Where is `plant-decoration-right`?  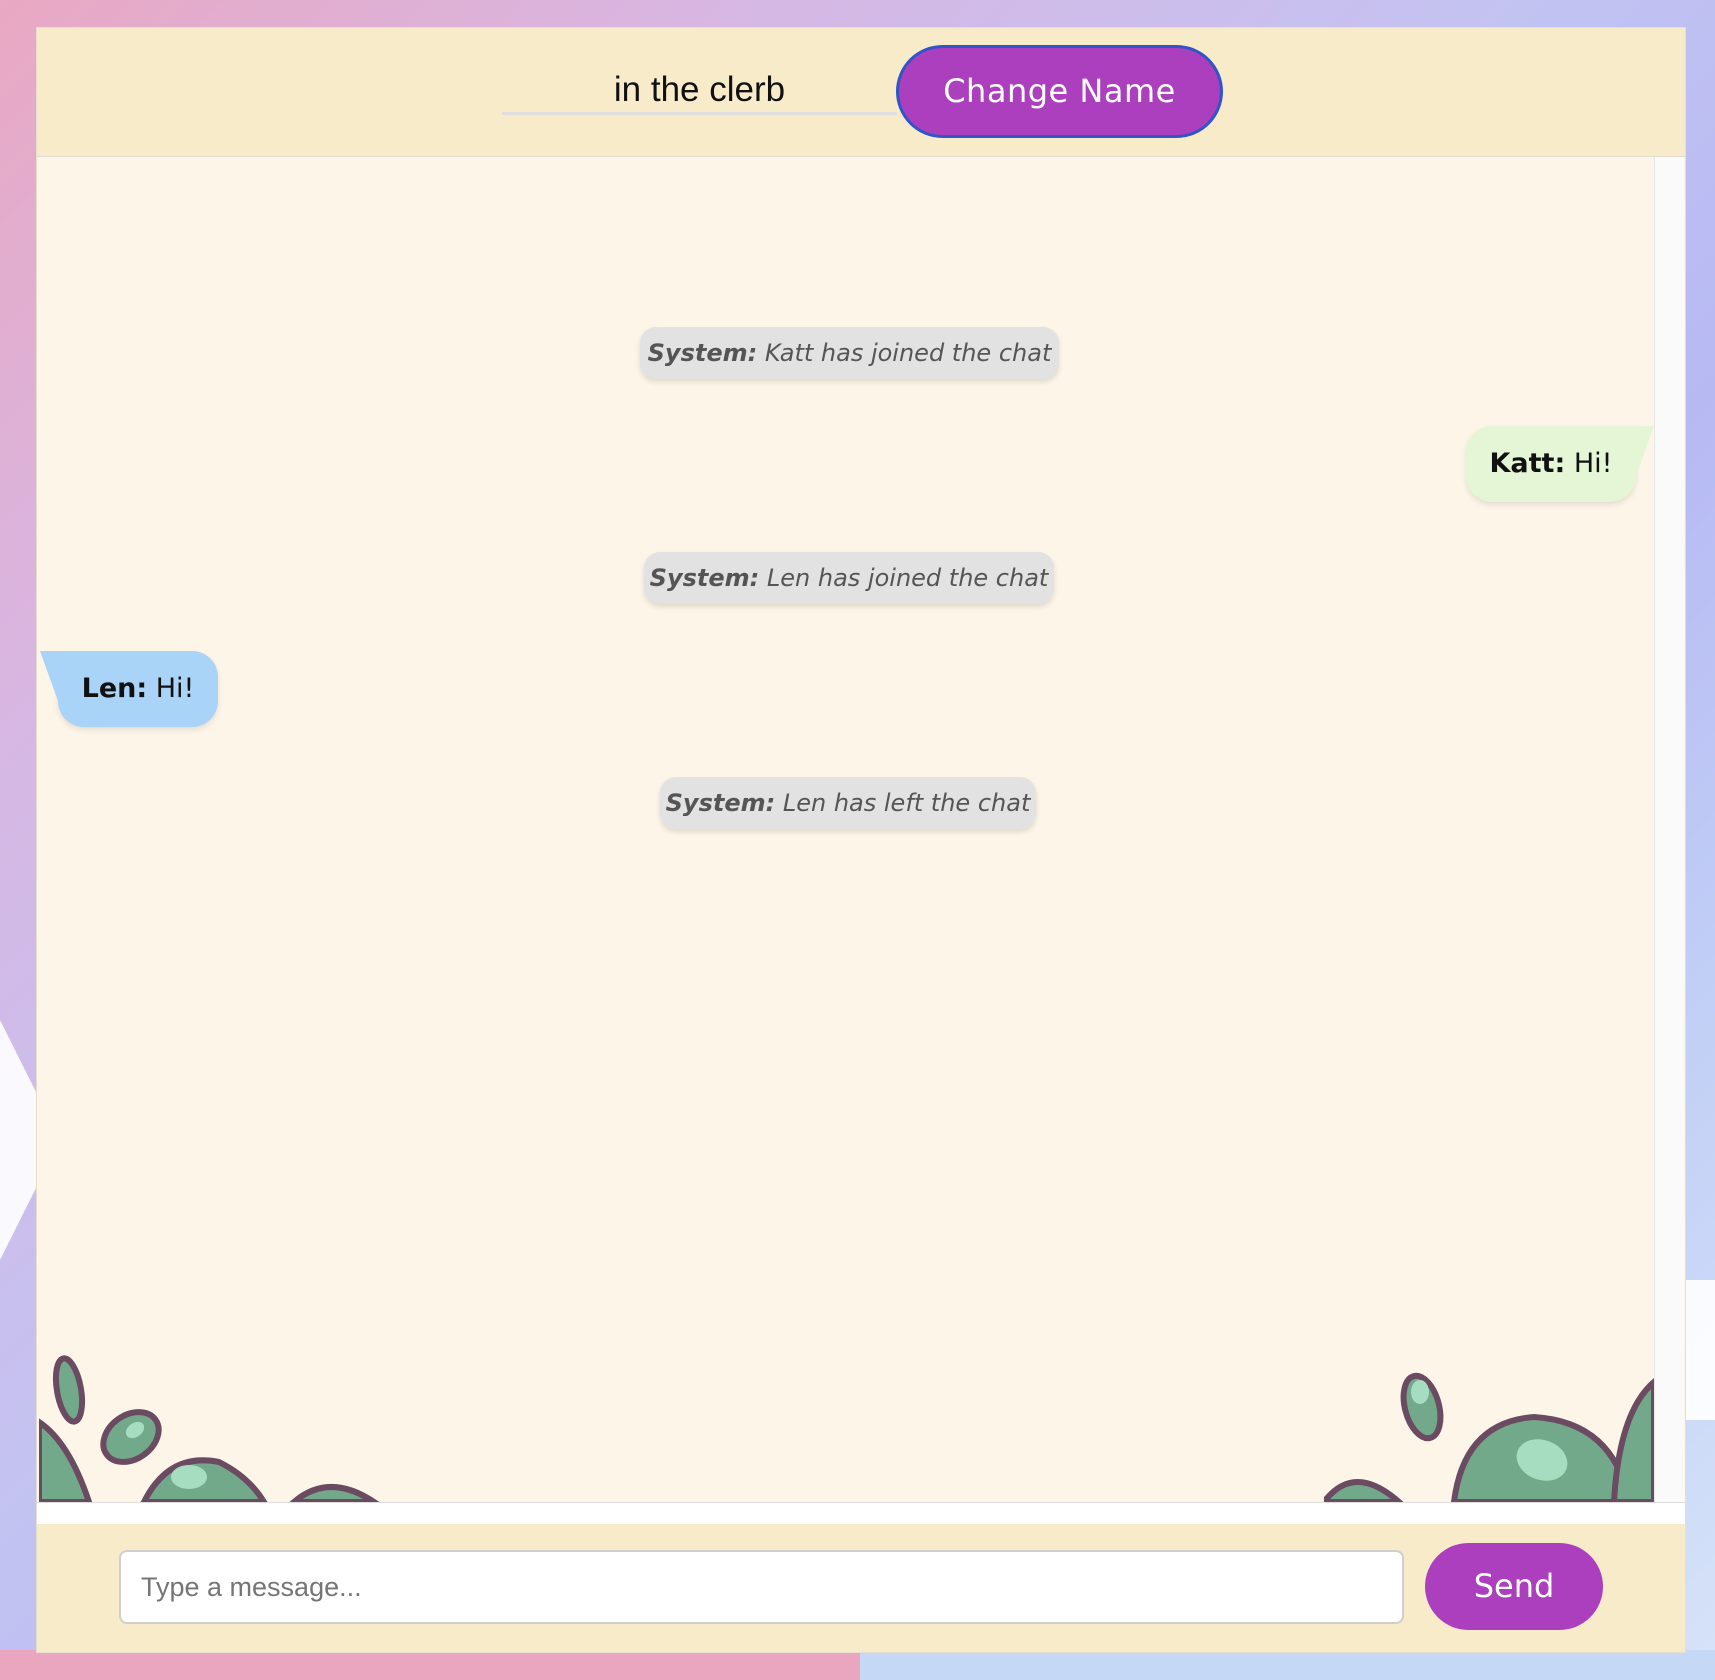 plant-decoration-right is located at coordinates (1489, 1437).